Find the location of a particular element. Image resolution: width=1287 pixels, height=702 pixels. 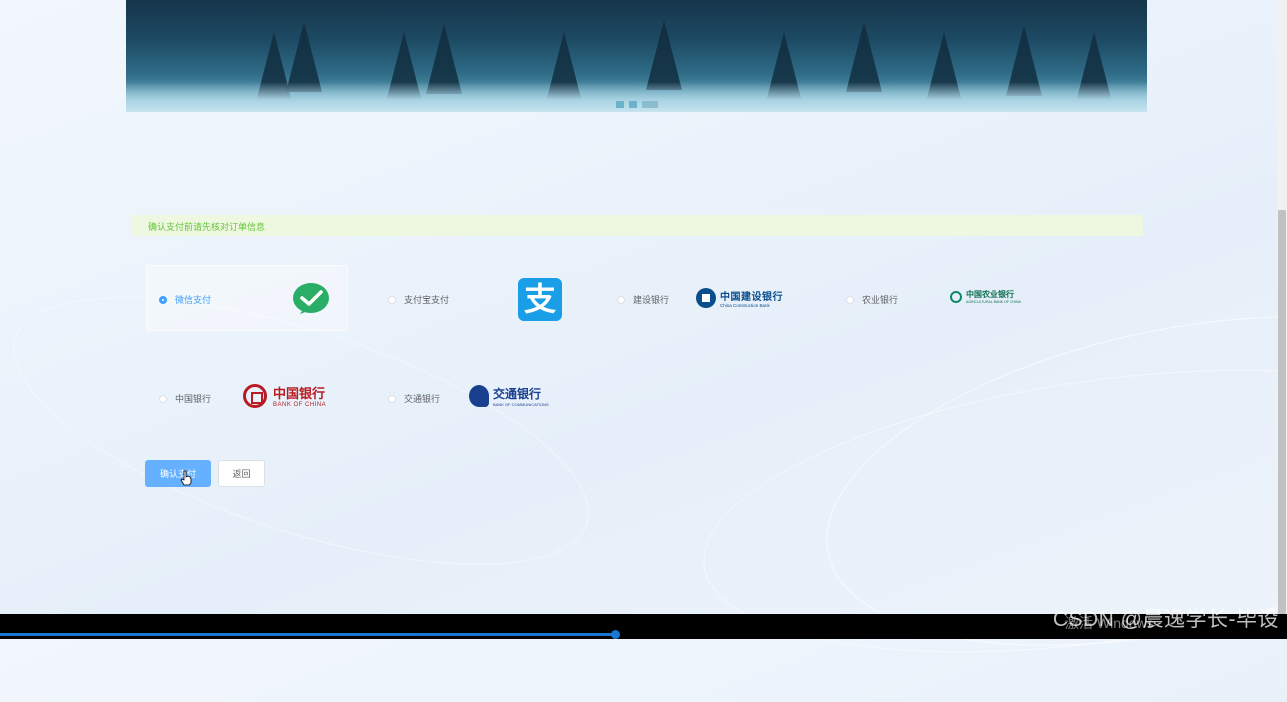

boc-logo: 中国银行 BANK OF CHINA is located at coordinates (284, 395).